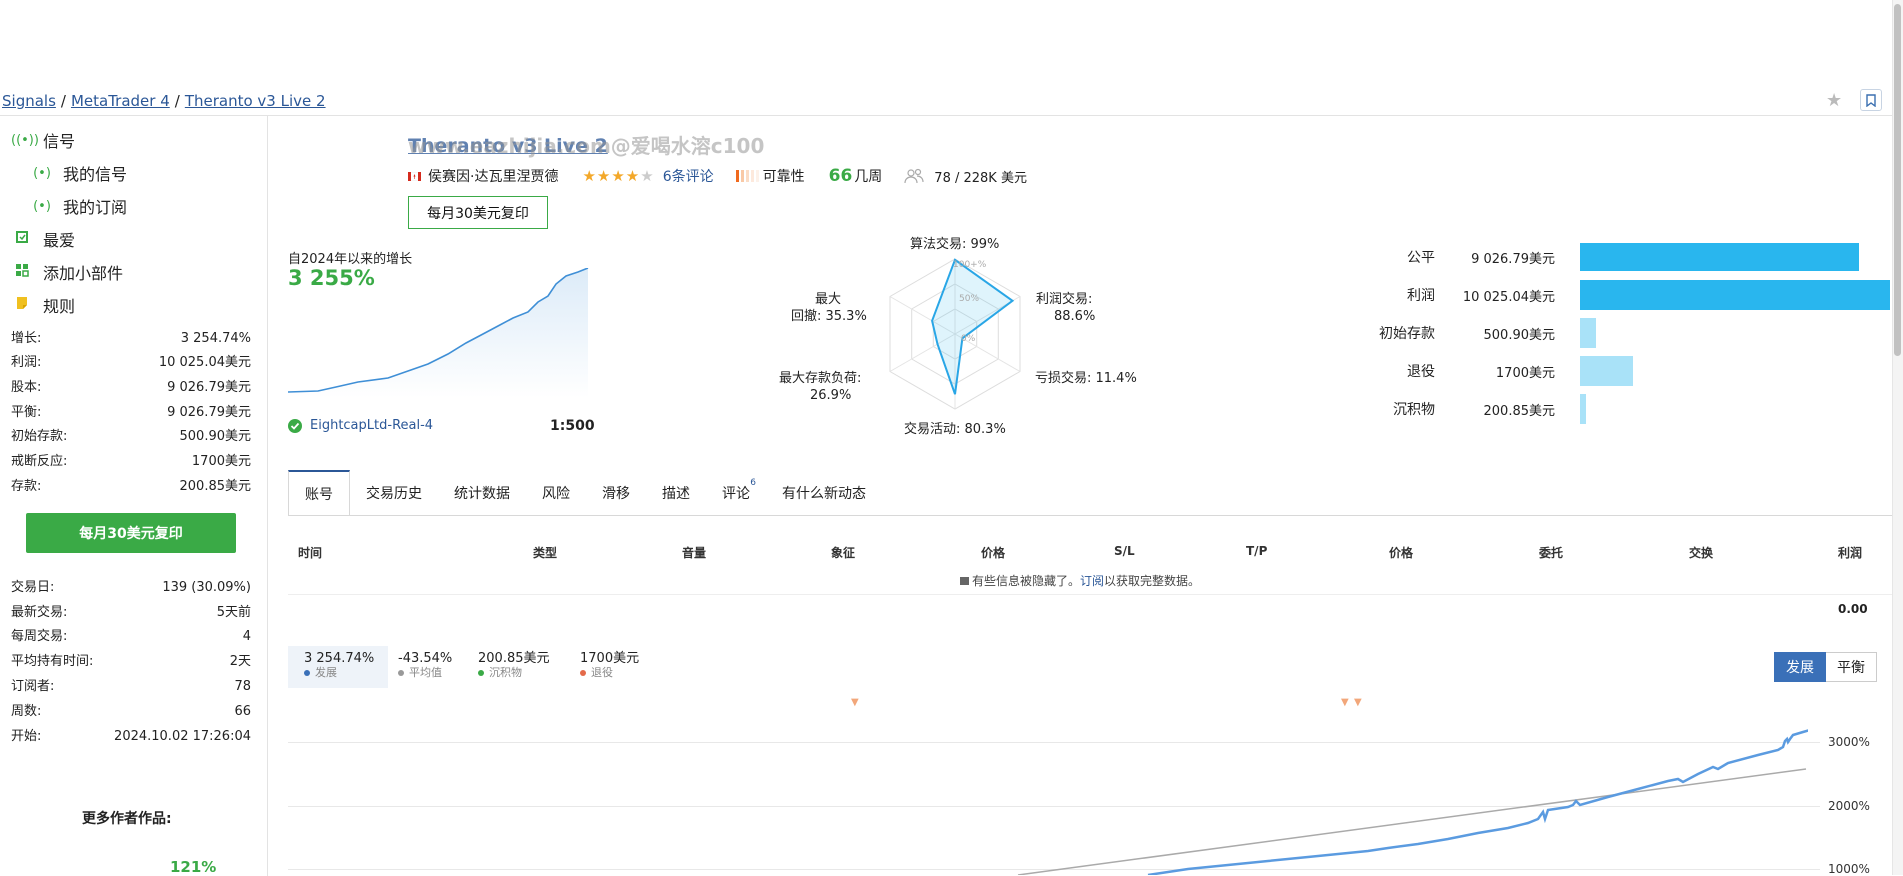 The width and height of the screenshot is (1903, 876). I want to click on bar-row-deposit: 沉积物 200.85美元, so click(1612, 409).